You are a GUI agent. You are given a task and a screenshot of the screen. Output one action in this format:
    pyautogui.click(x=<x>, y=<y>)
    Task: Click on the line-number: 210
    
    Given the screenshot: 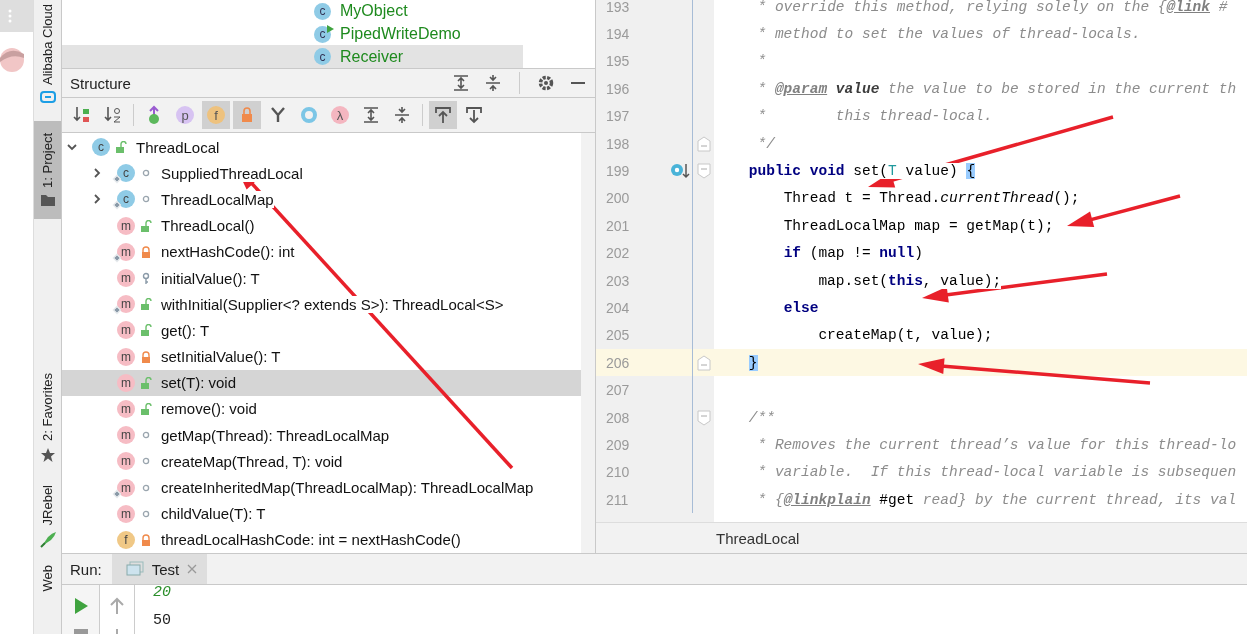 What is the action you would take?
    pyautogui.click(x=618, y=473)
    